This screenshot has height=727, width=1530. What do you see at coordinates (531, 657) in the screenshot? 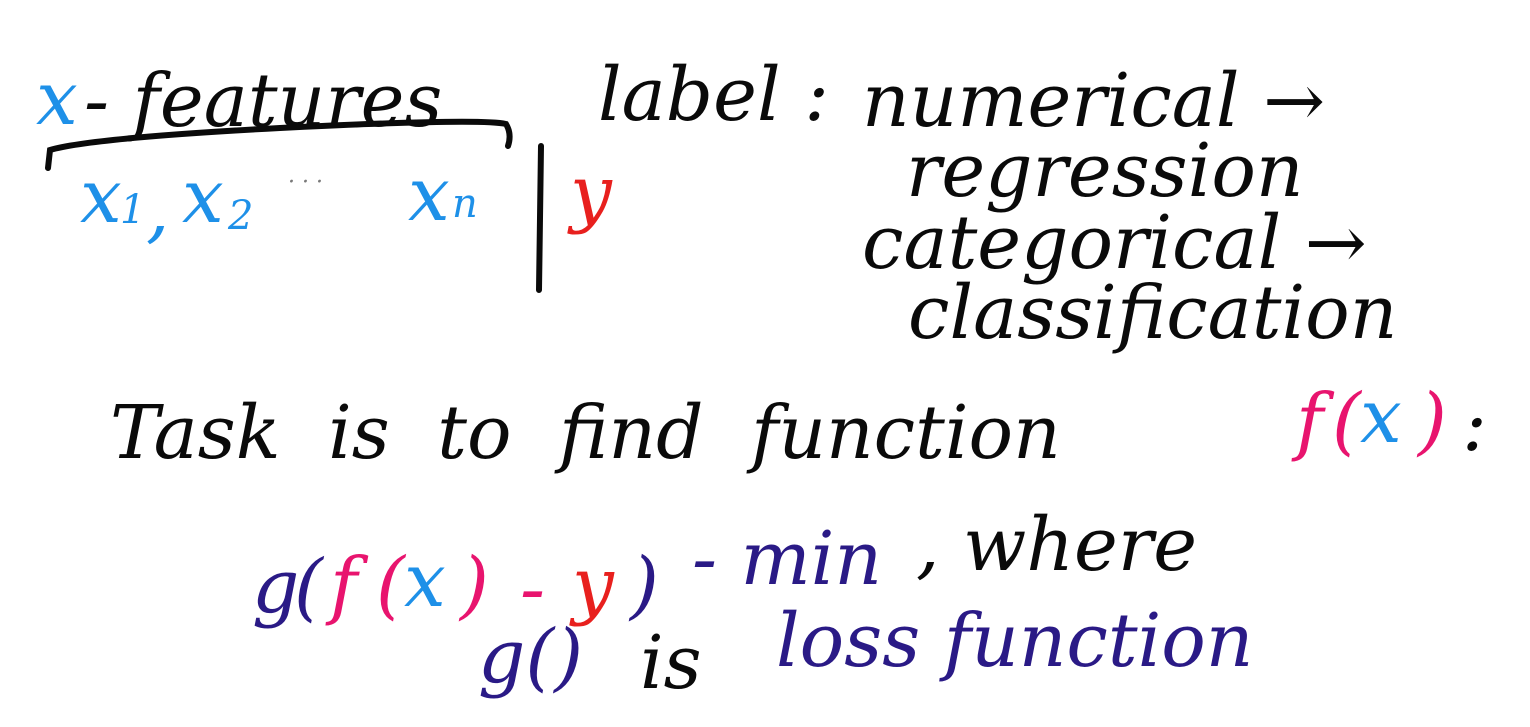
I see `loss-g-parens: g()` at bounding box center [531, 657].